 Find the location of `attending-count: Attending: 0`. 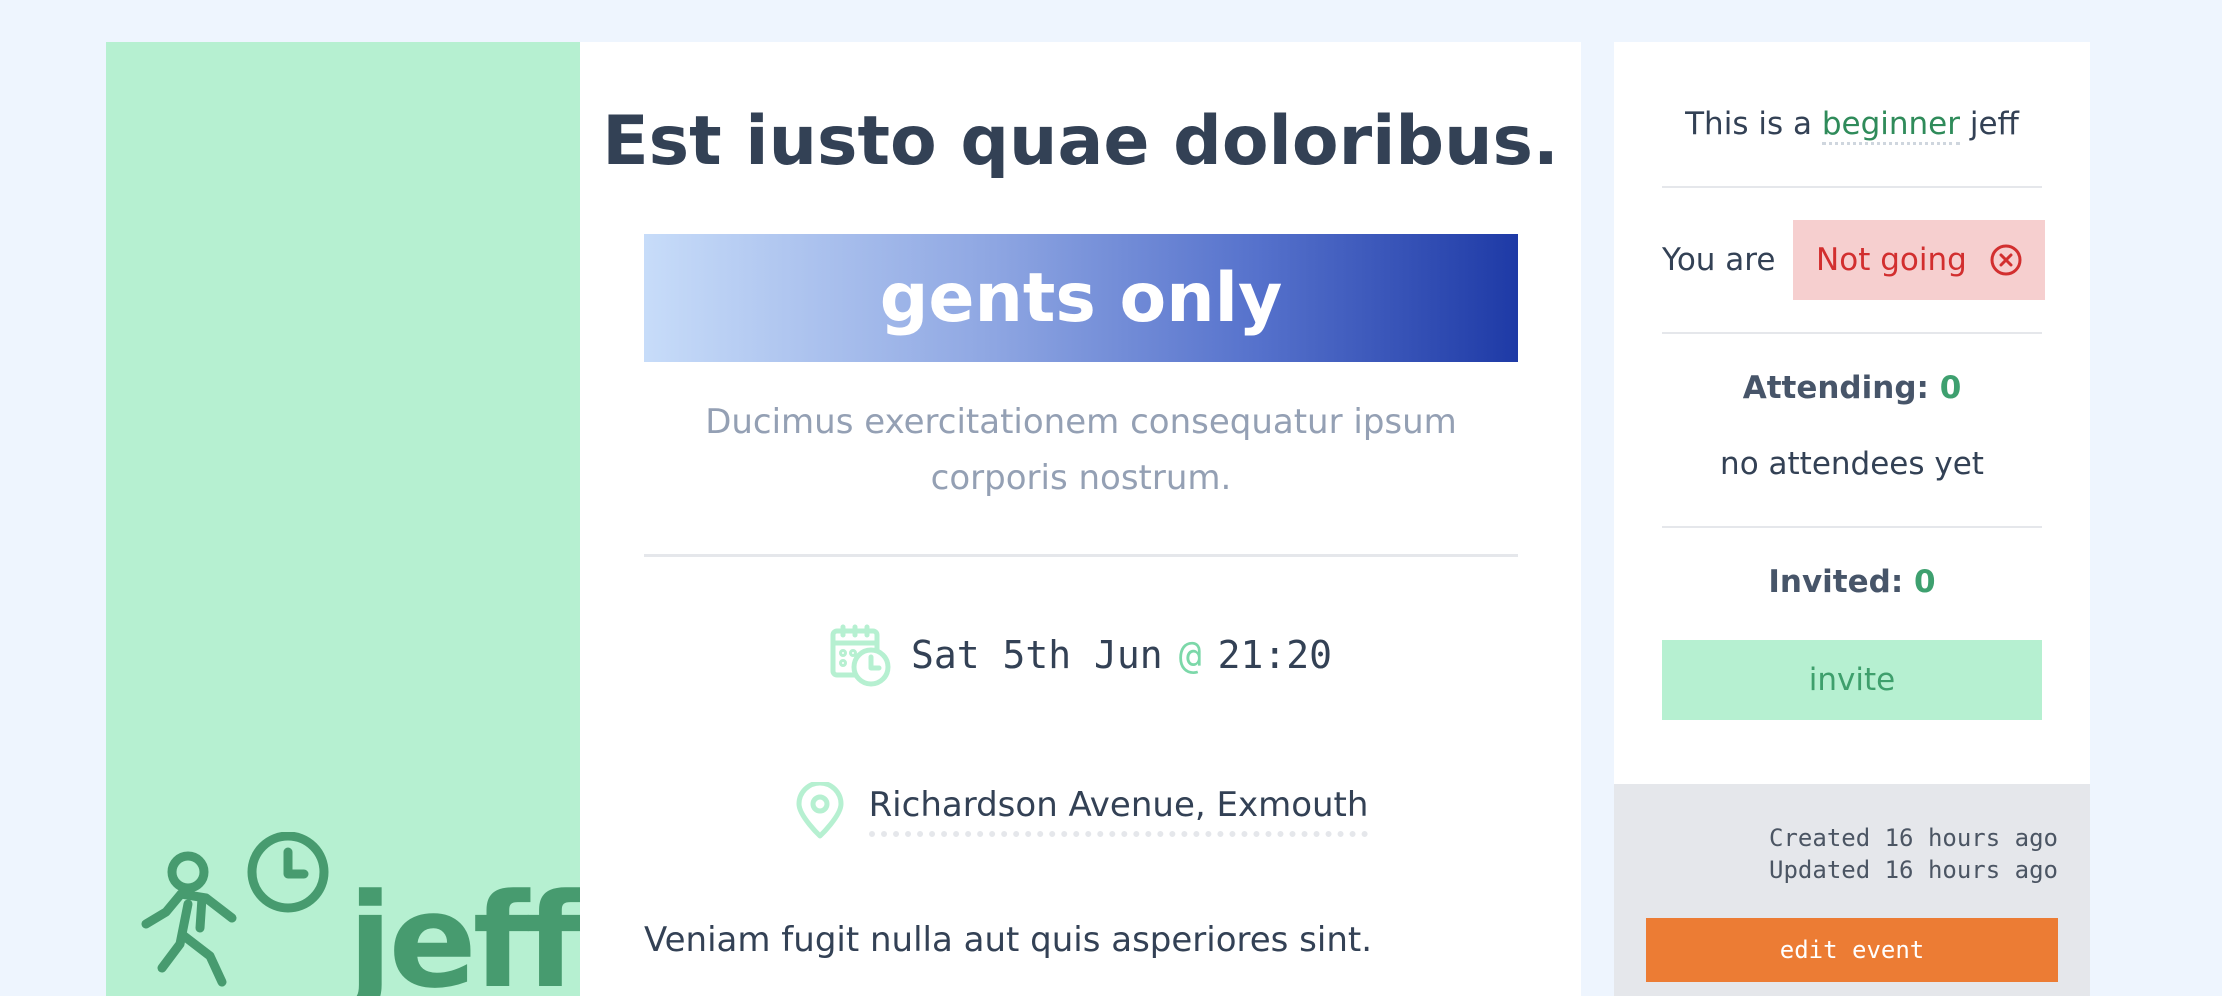

attending-count: Attending: 0 is located at coordinates (1852, 388).